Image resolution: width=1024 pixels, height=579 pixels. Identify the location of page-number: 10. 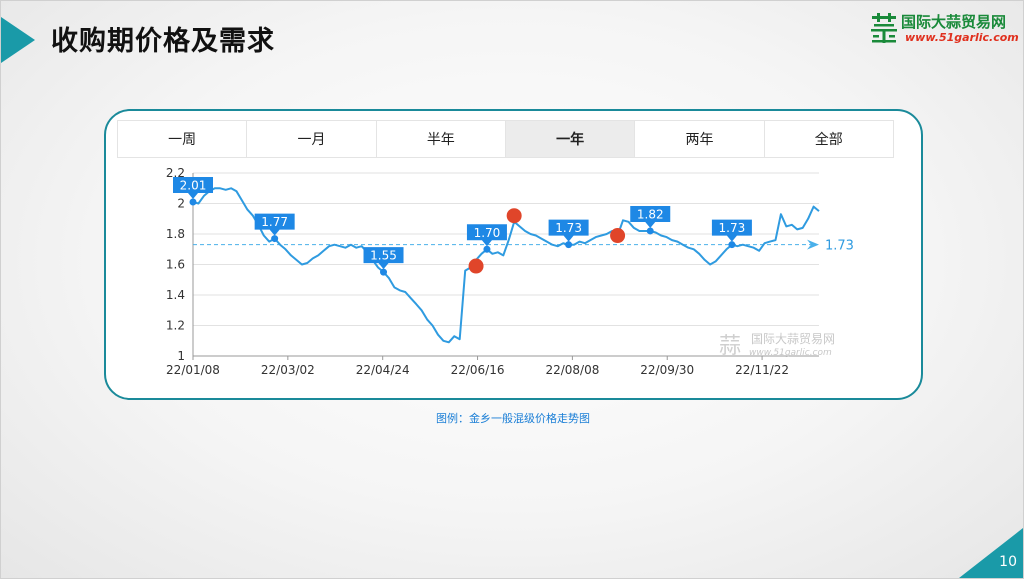
(1008, 562).